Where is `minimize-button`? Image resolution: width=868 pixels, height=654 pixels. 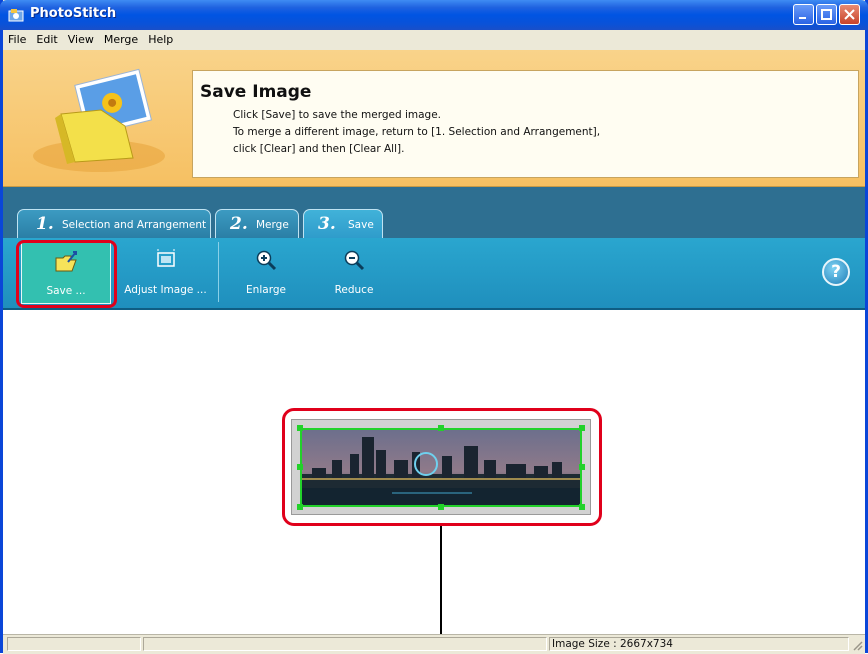 minimize-button is located at coordinates (803, 14).